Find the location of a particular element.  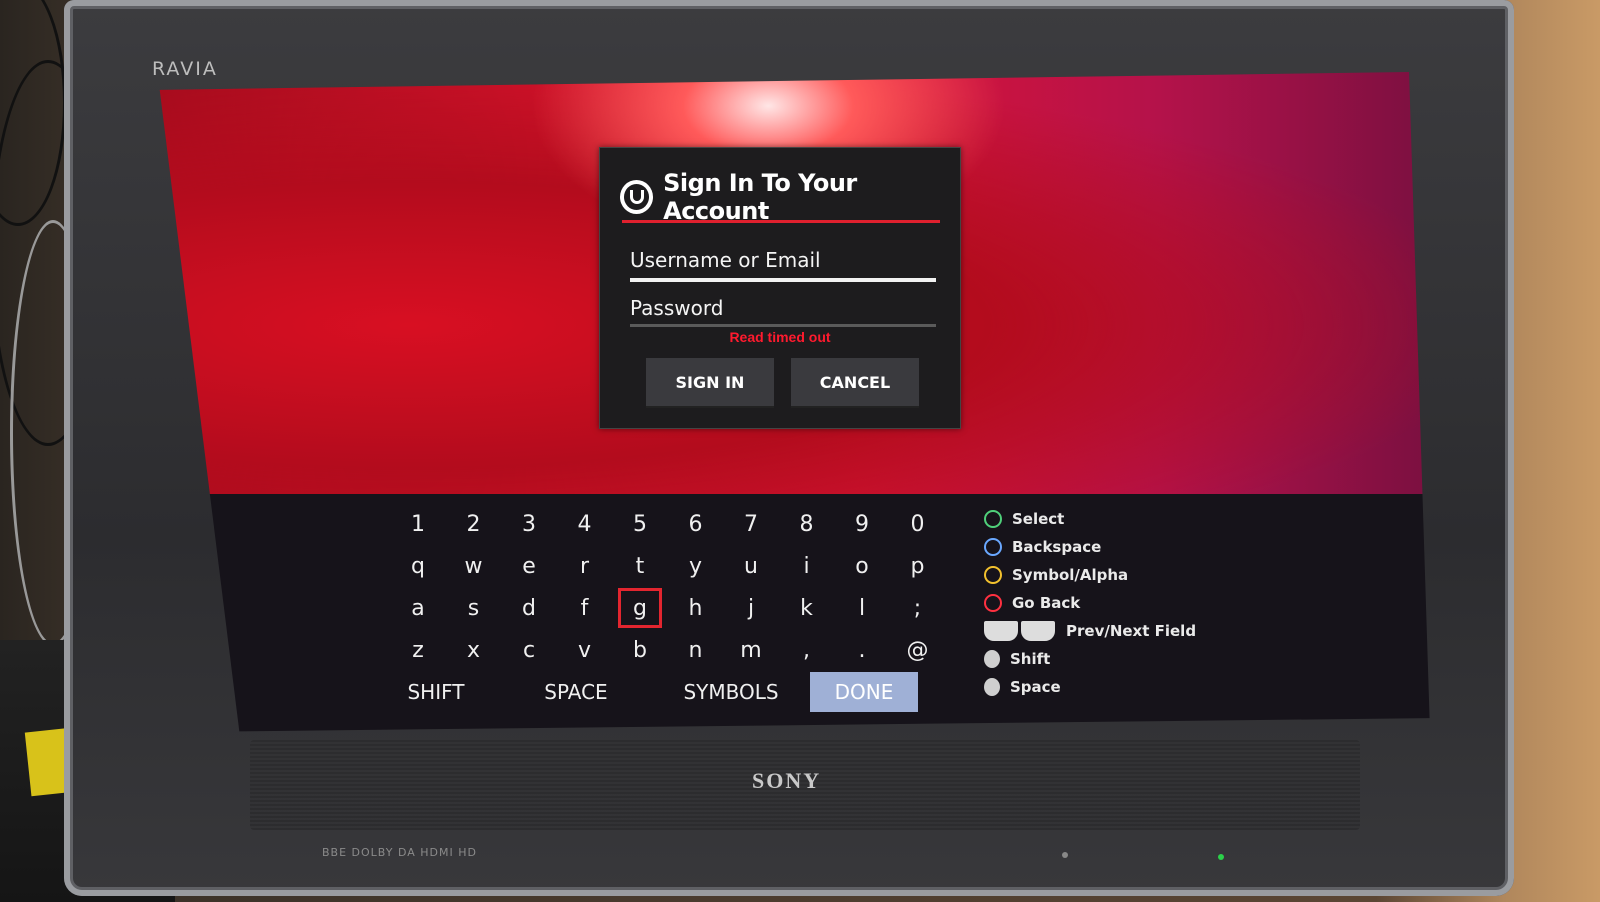

legend-label: Backspace is located at coordinates (1057, 547).